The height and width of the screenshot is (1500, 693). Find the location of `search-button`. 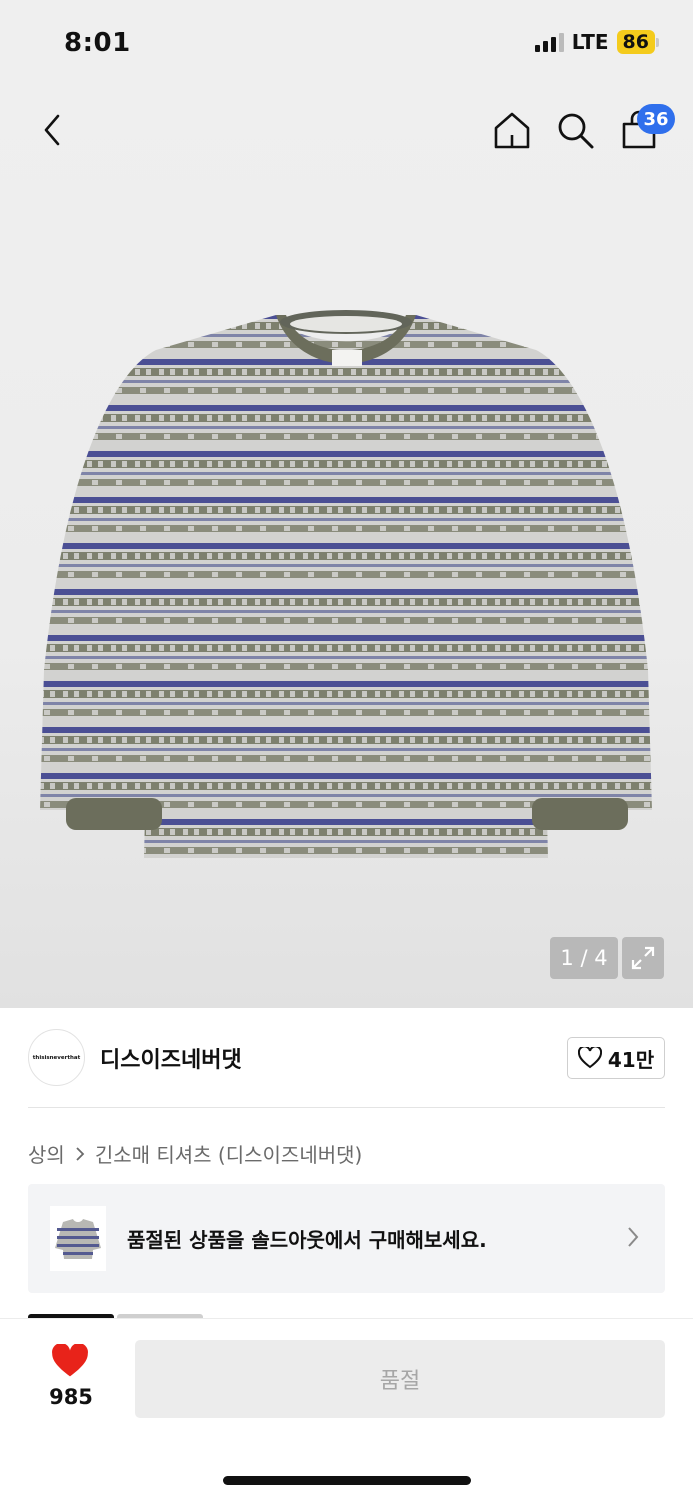

search-button is located at coordinates (575, 130).